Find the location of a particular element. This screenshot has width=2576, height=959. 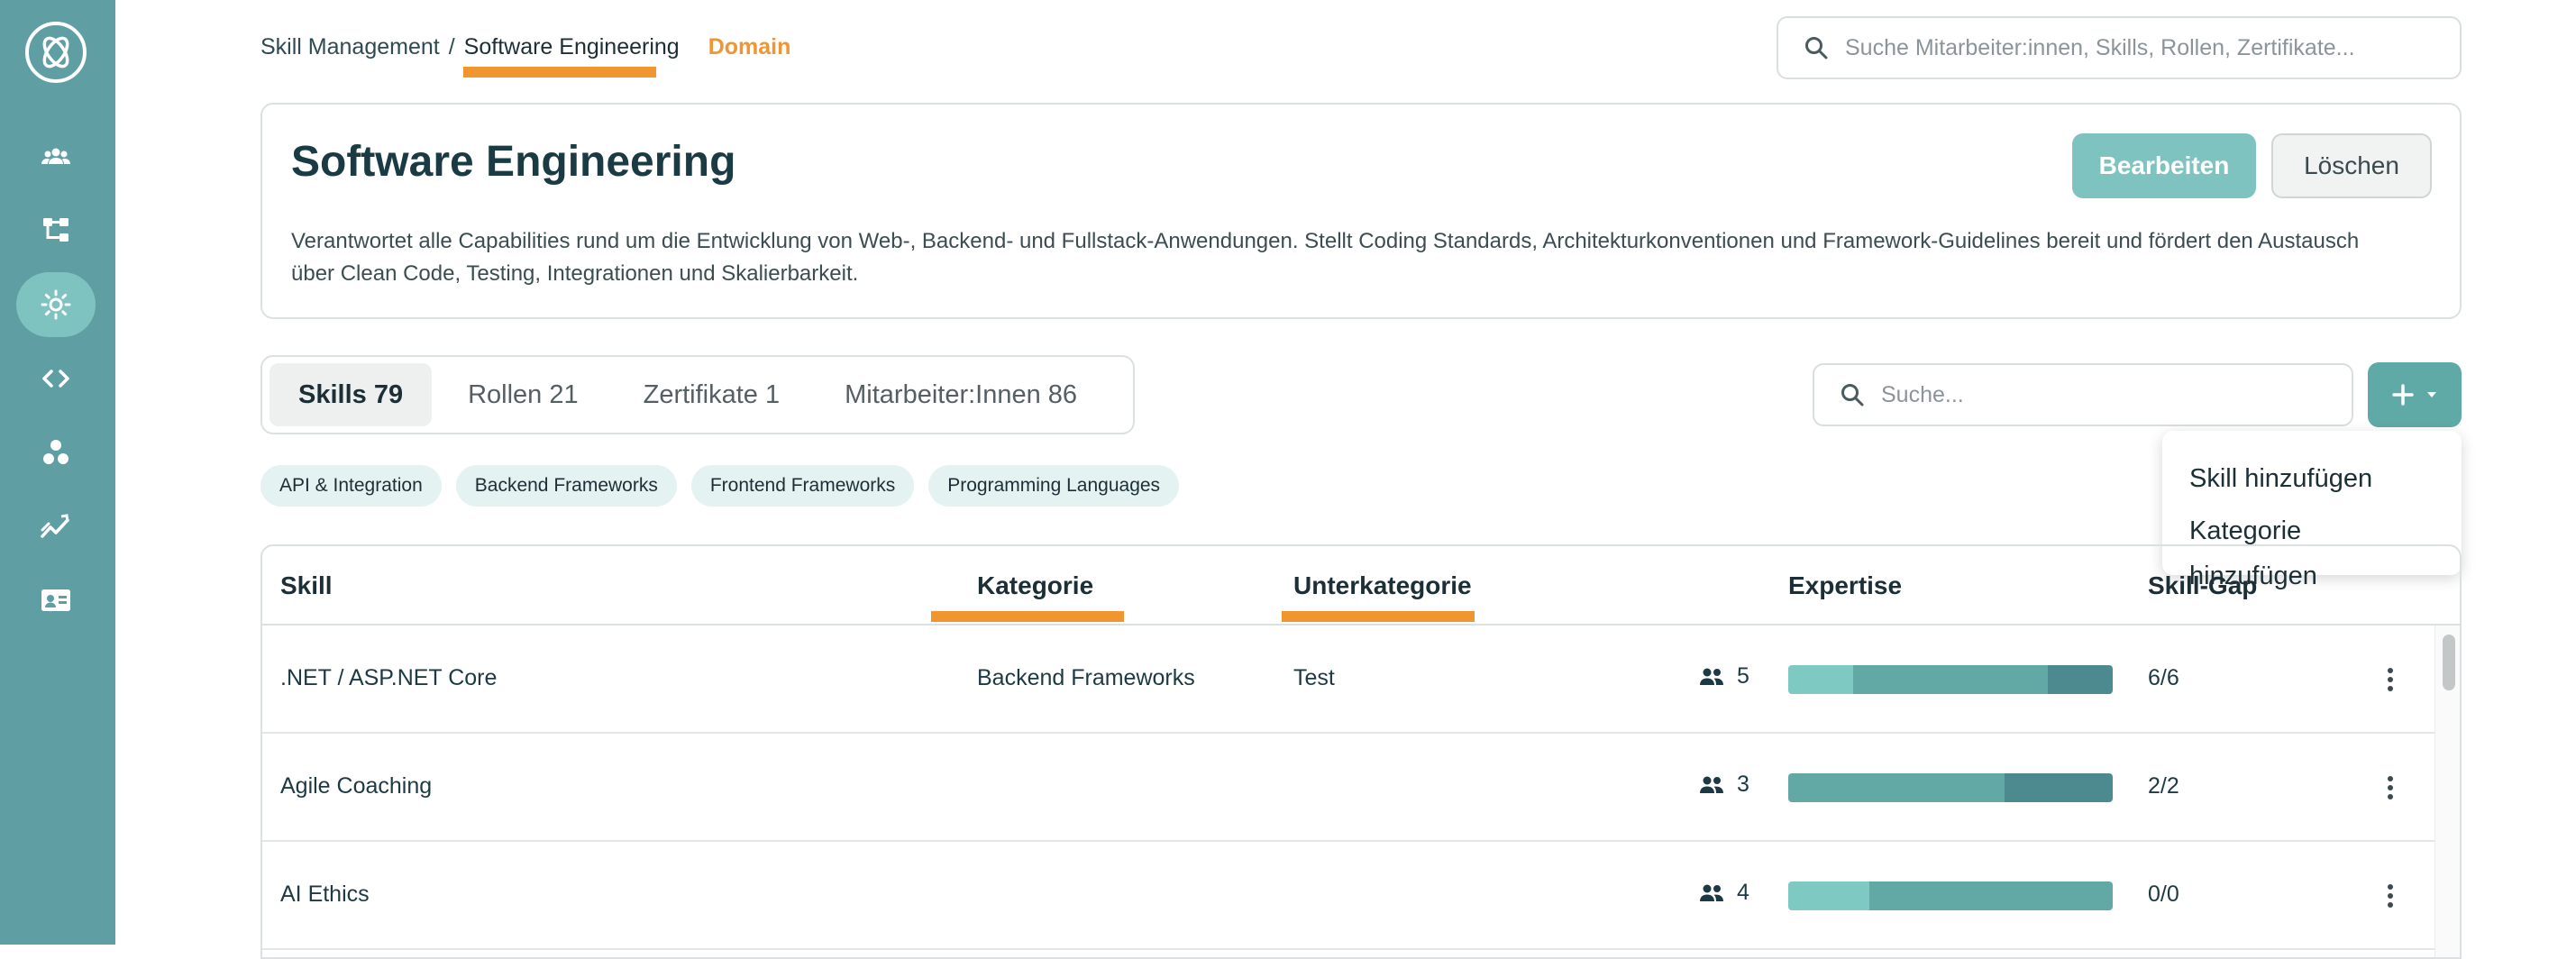

nav-domains is located at coordinates (56, 304).